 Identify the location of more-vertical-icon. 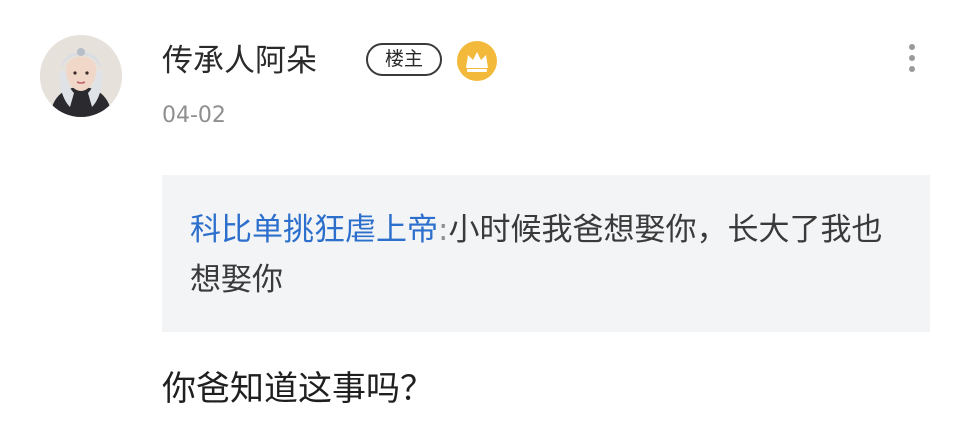
(912, 58).